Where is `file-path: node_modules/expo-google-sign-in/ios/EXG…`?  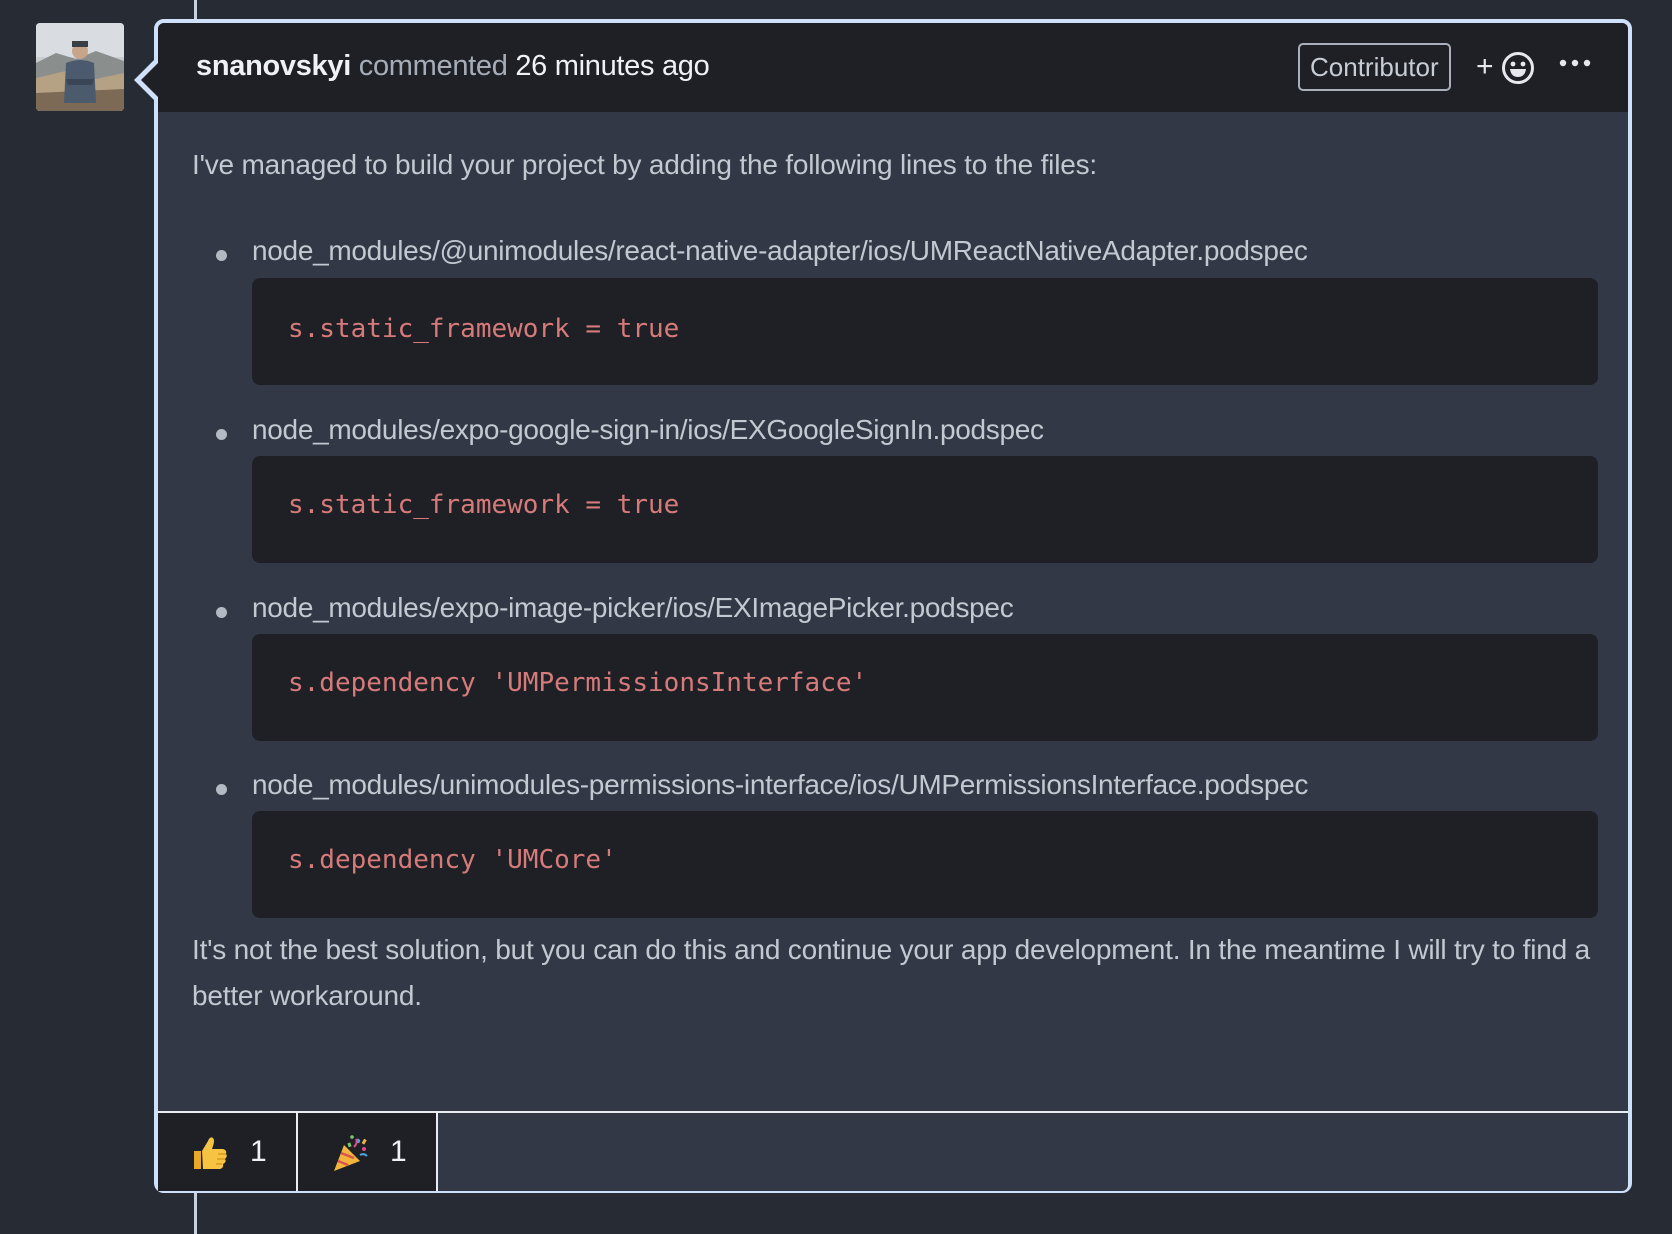 file-path: node_modules/expo-google-sign-in/ios/EXG… is located at coordinates (648, 429).